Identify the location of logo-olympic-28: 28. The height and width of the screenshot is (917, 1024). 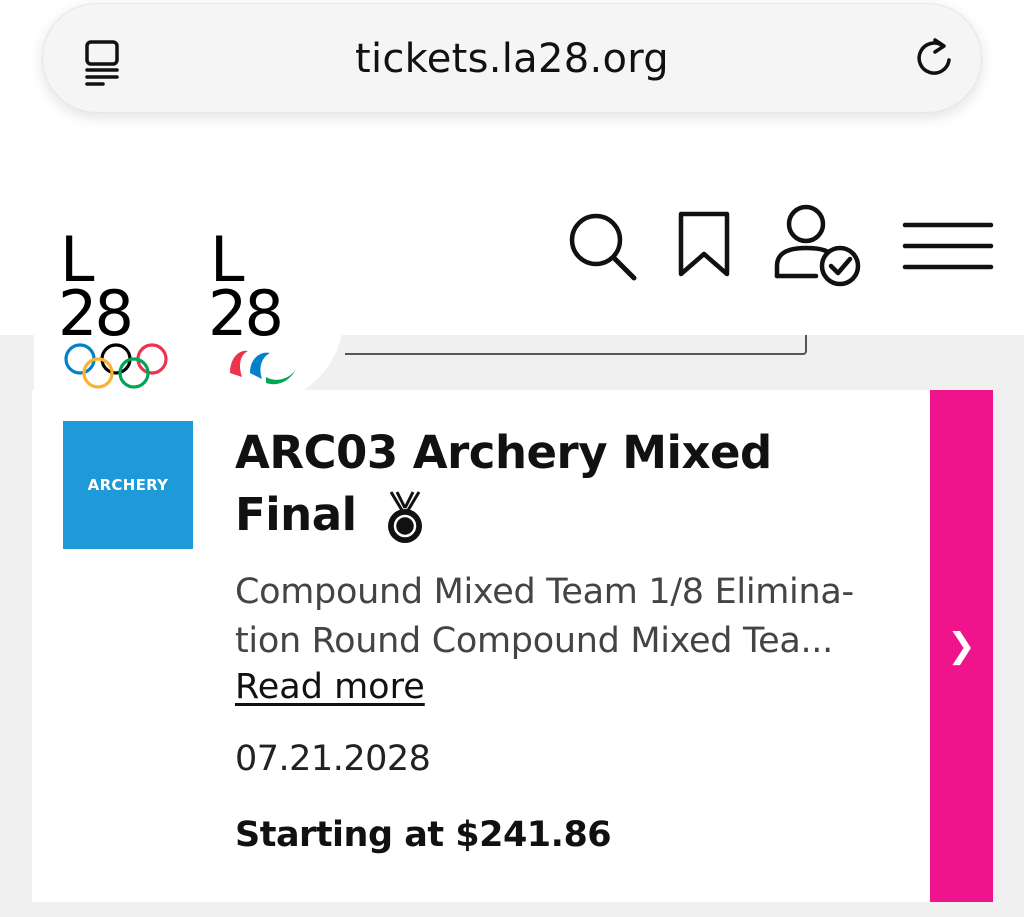
(96, 313).